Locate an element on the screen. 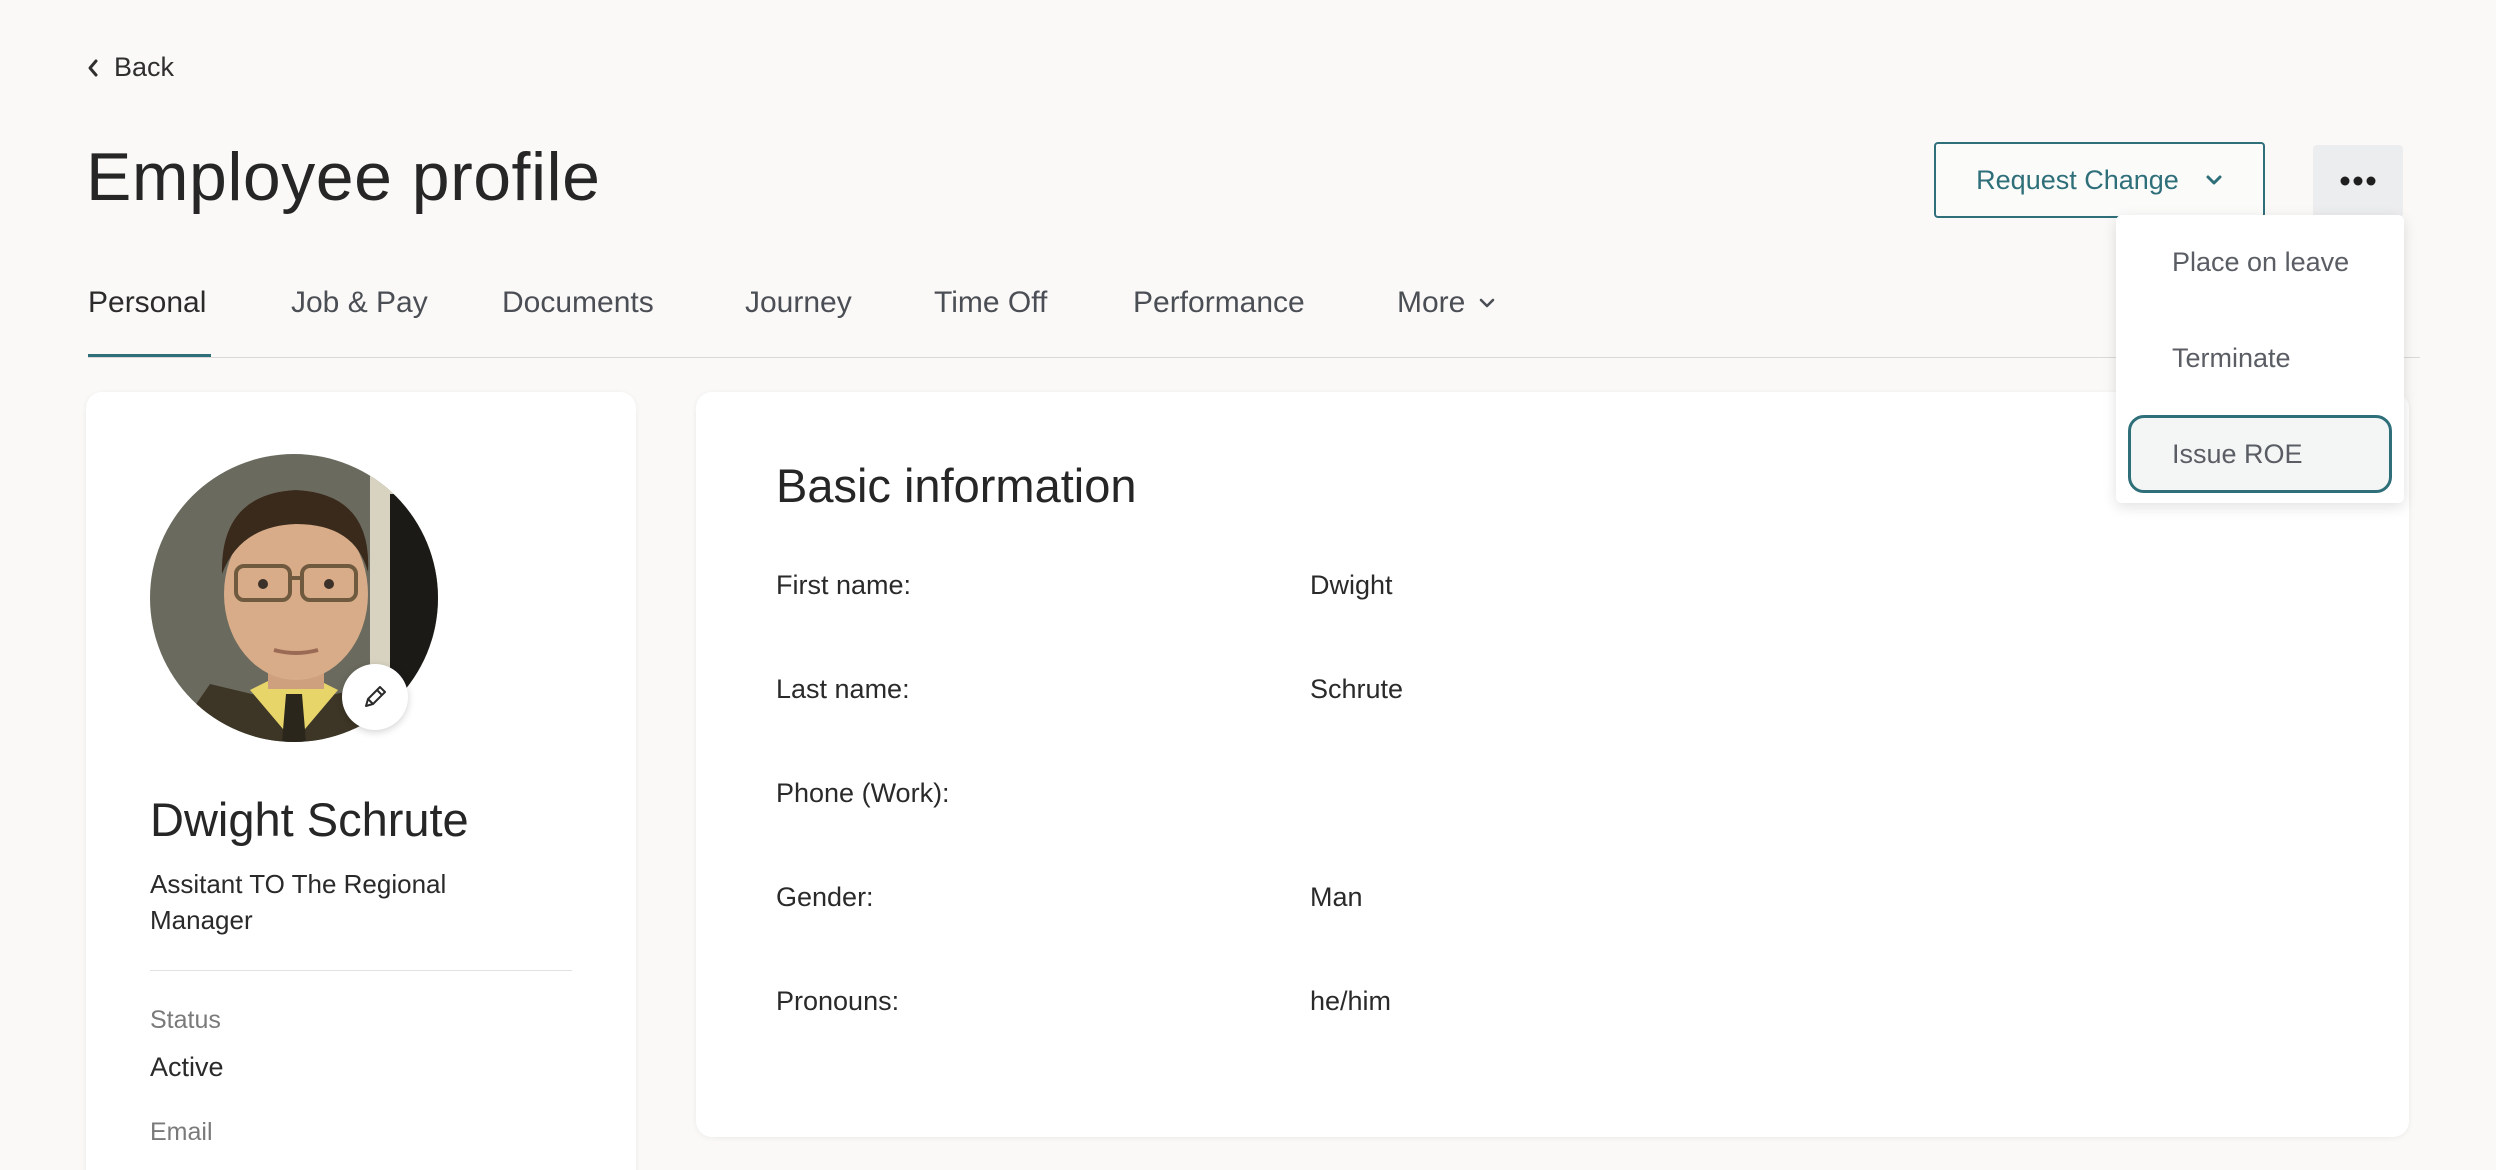 The height and width of the screenshot is (1170, 2496). info-value: Man is located at coordinates (1336, 897).